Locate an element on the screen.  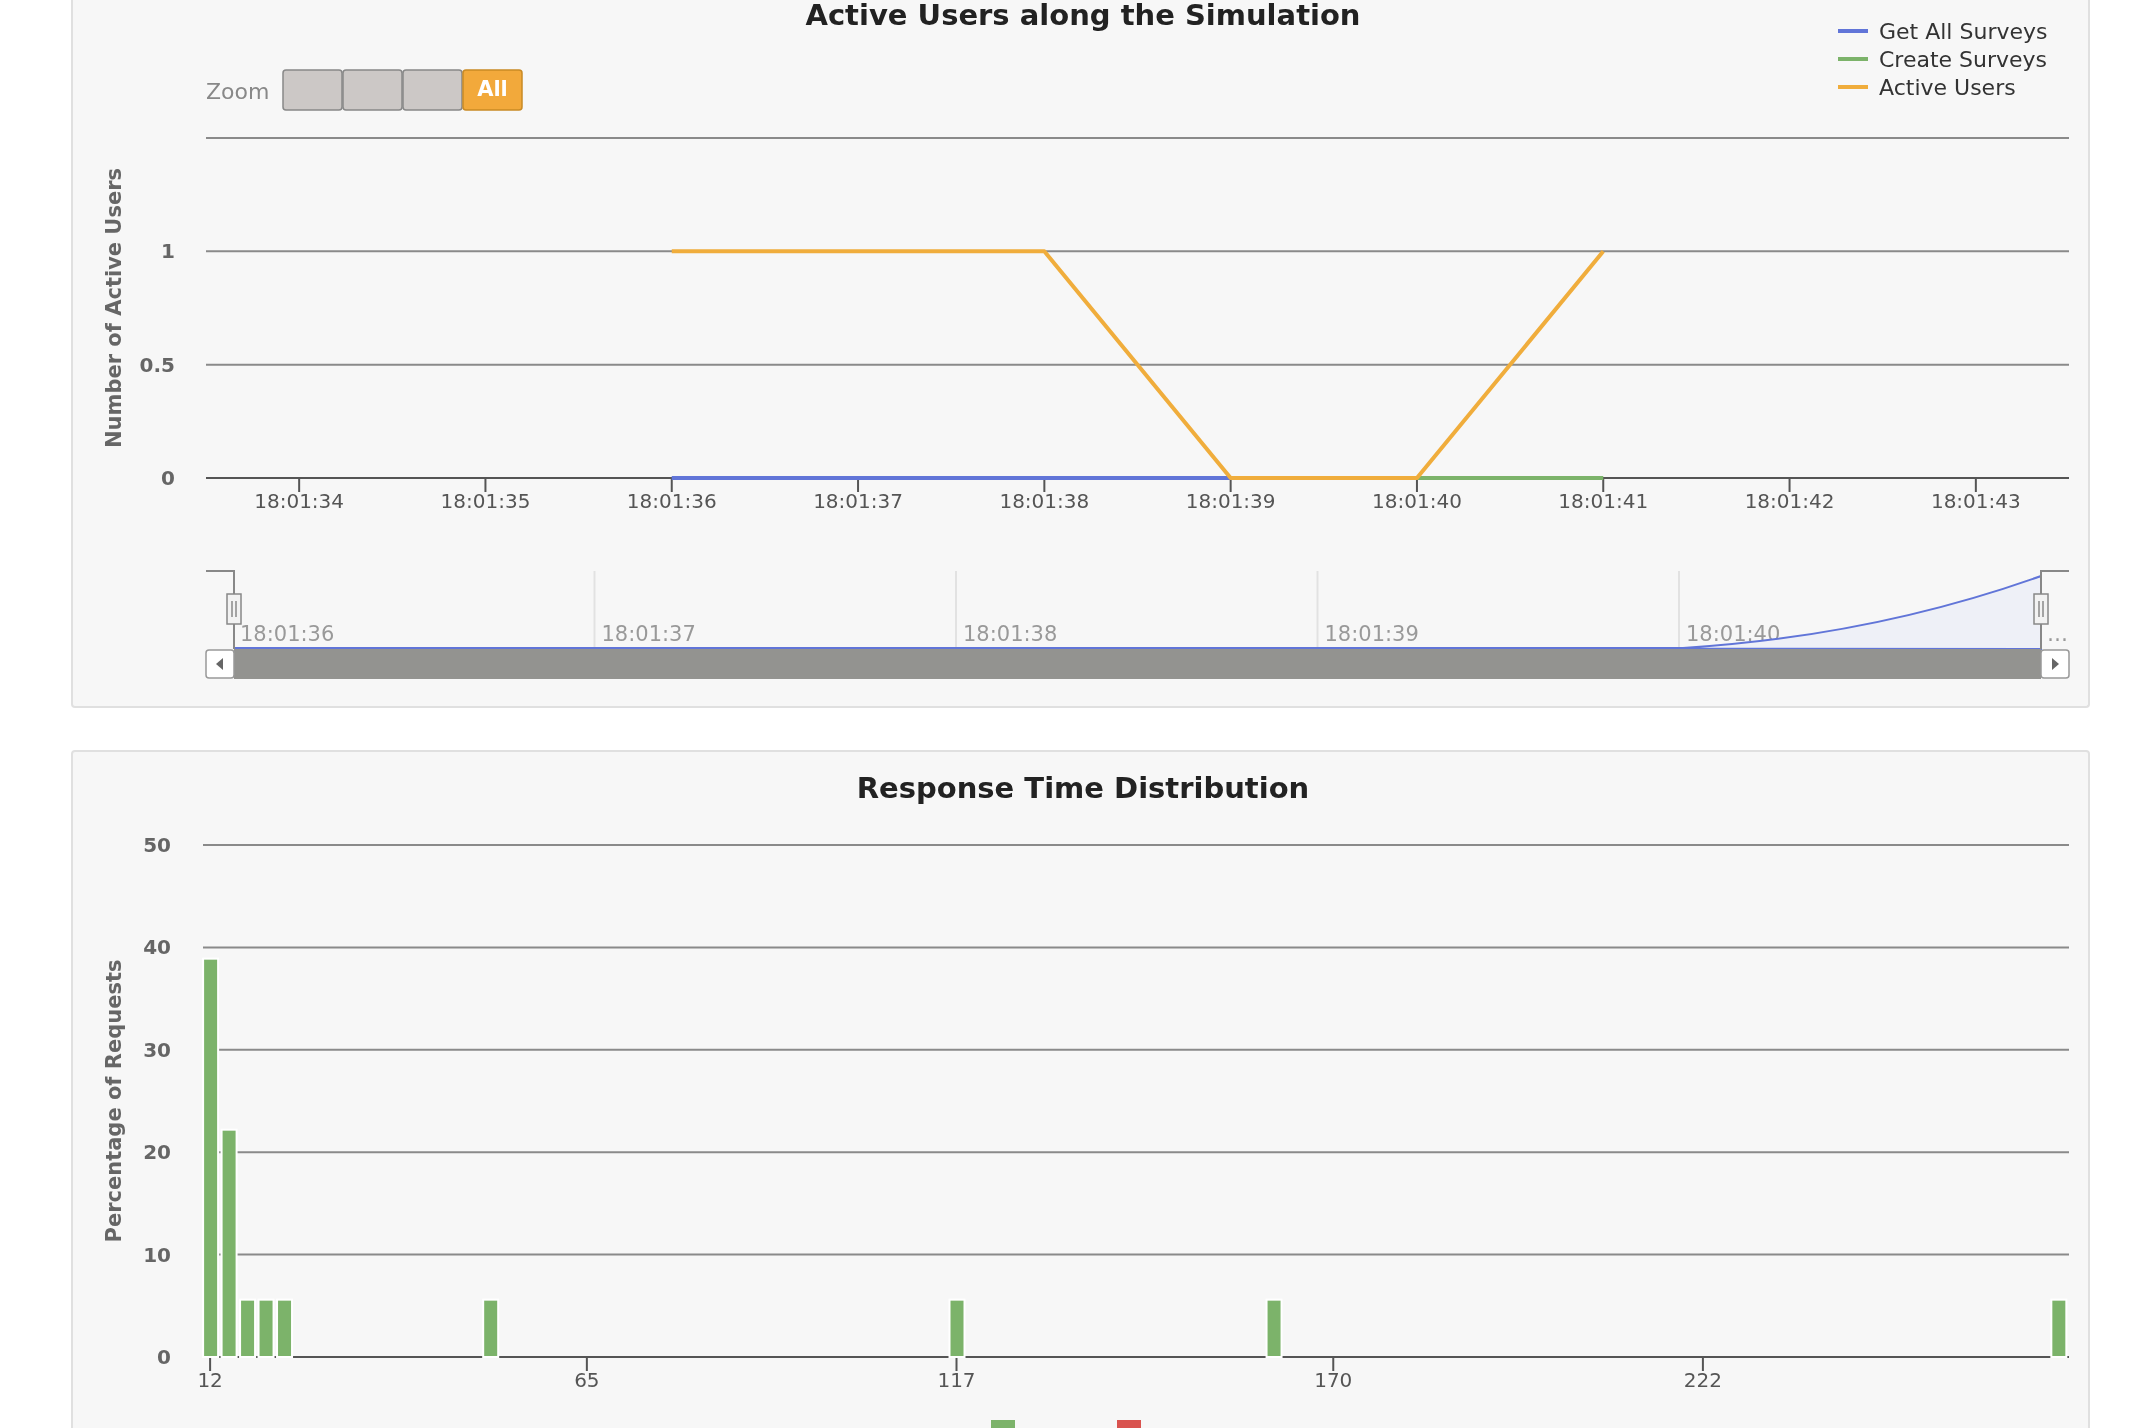
axis-label: 170 is located at coordinates (1333, 1380).